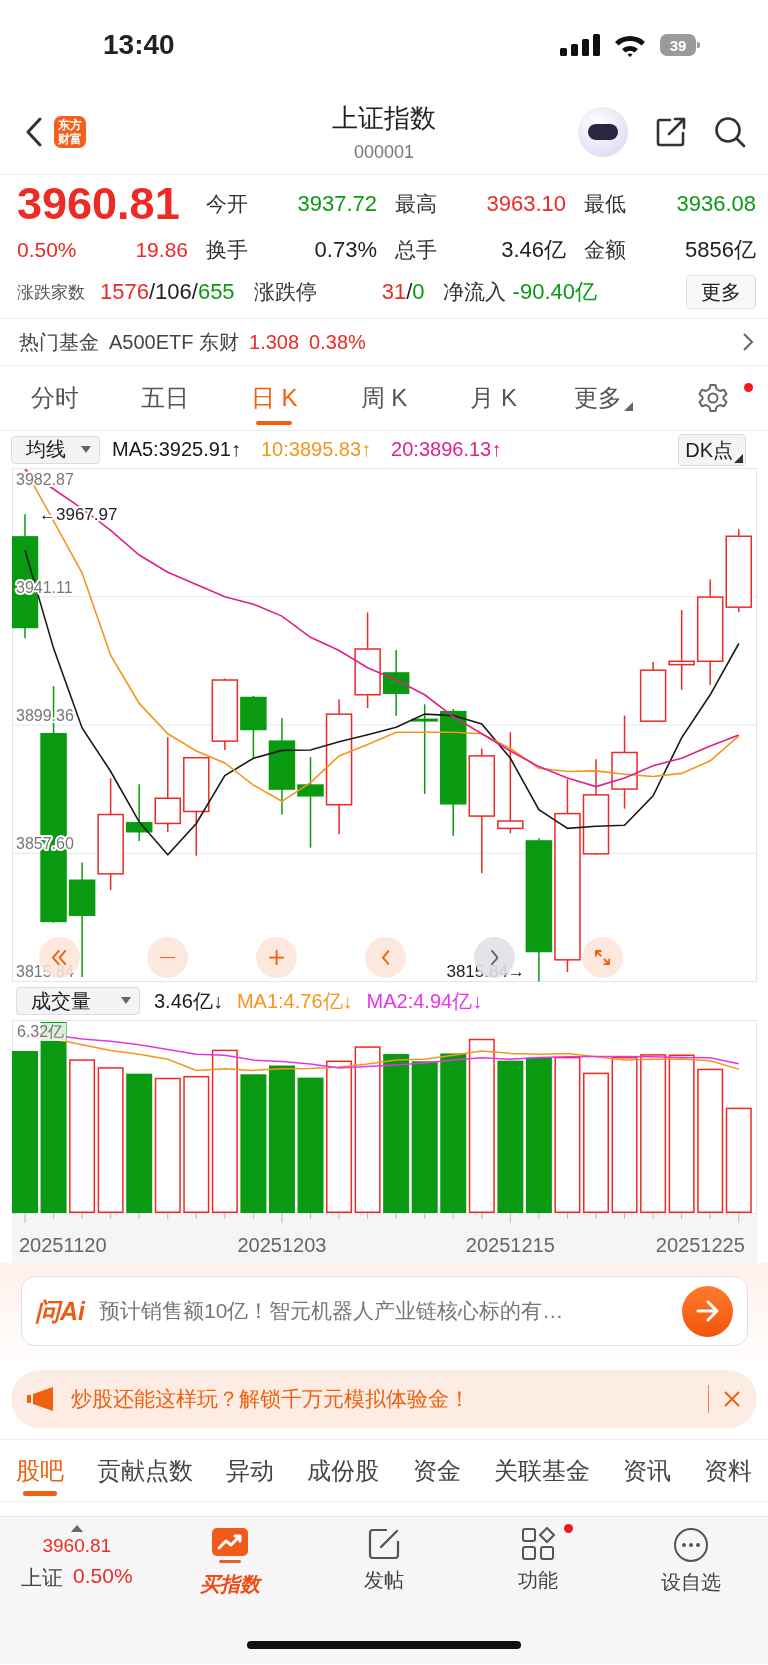 The width and height of the screenshot is (768, 1665). Describe the element at coordinates (526, 204) in the screenshot. I see `stat-value: 3963.10` at that location.